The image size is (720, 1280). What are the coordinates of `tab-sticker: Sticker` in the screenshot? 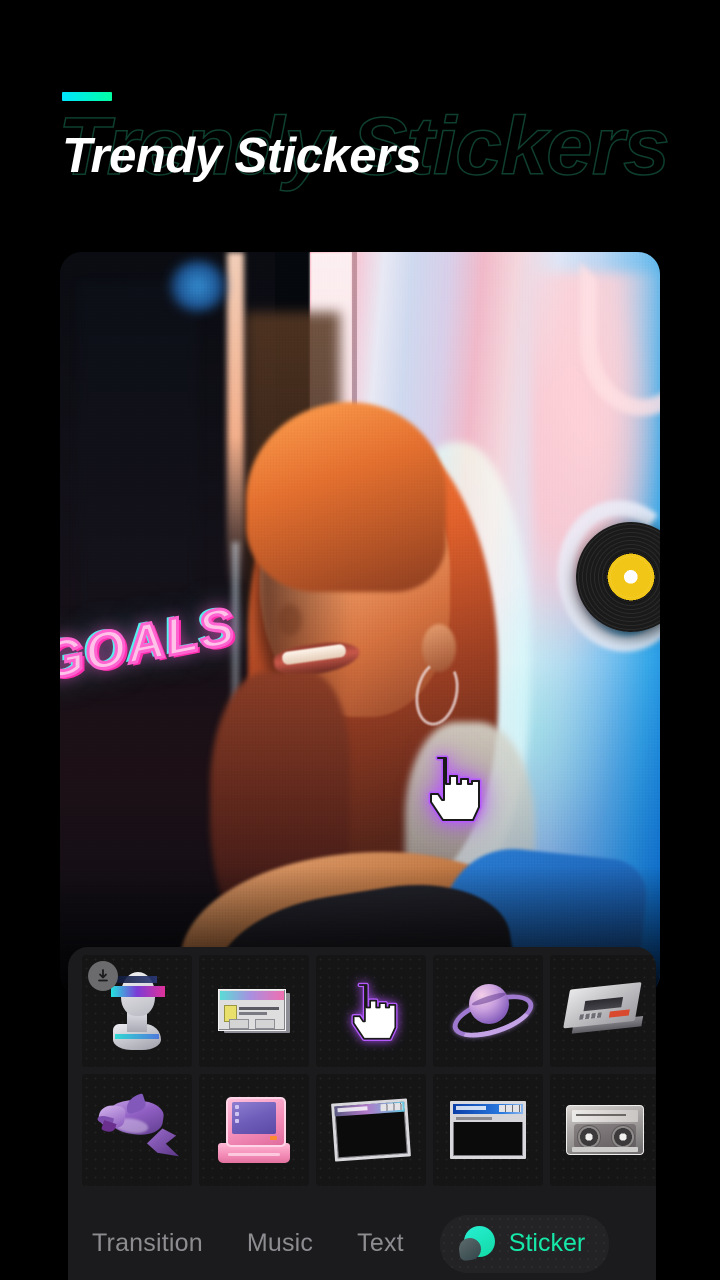 It's located at (524, 1243).